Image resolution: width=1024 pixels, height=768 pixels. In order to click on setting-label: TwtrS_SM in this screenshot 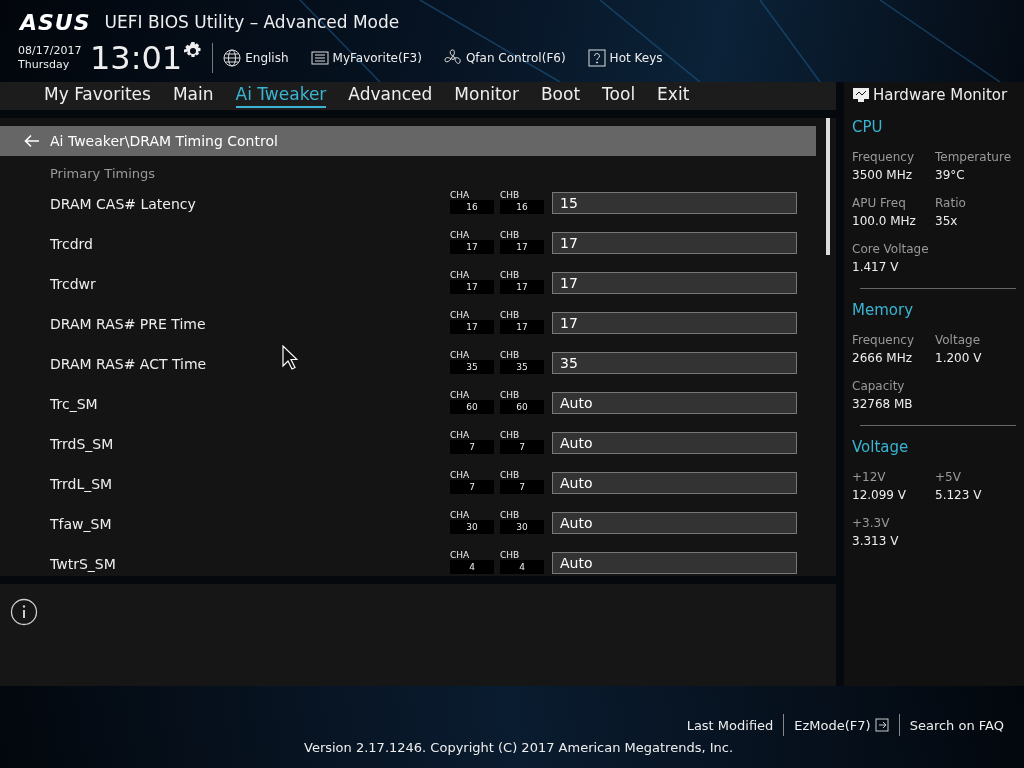, I will do `click(225, 561)`.